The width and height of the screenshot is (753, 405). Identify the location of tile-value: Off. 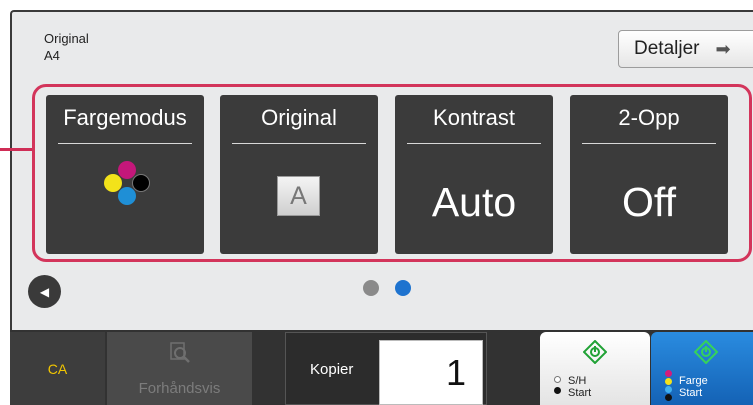
(649, 202).